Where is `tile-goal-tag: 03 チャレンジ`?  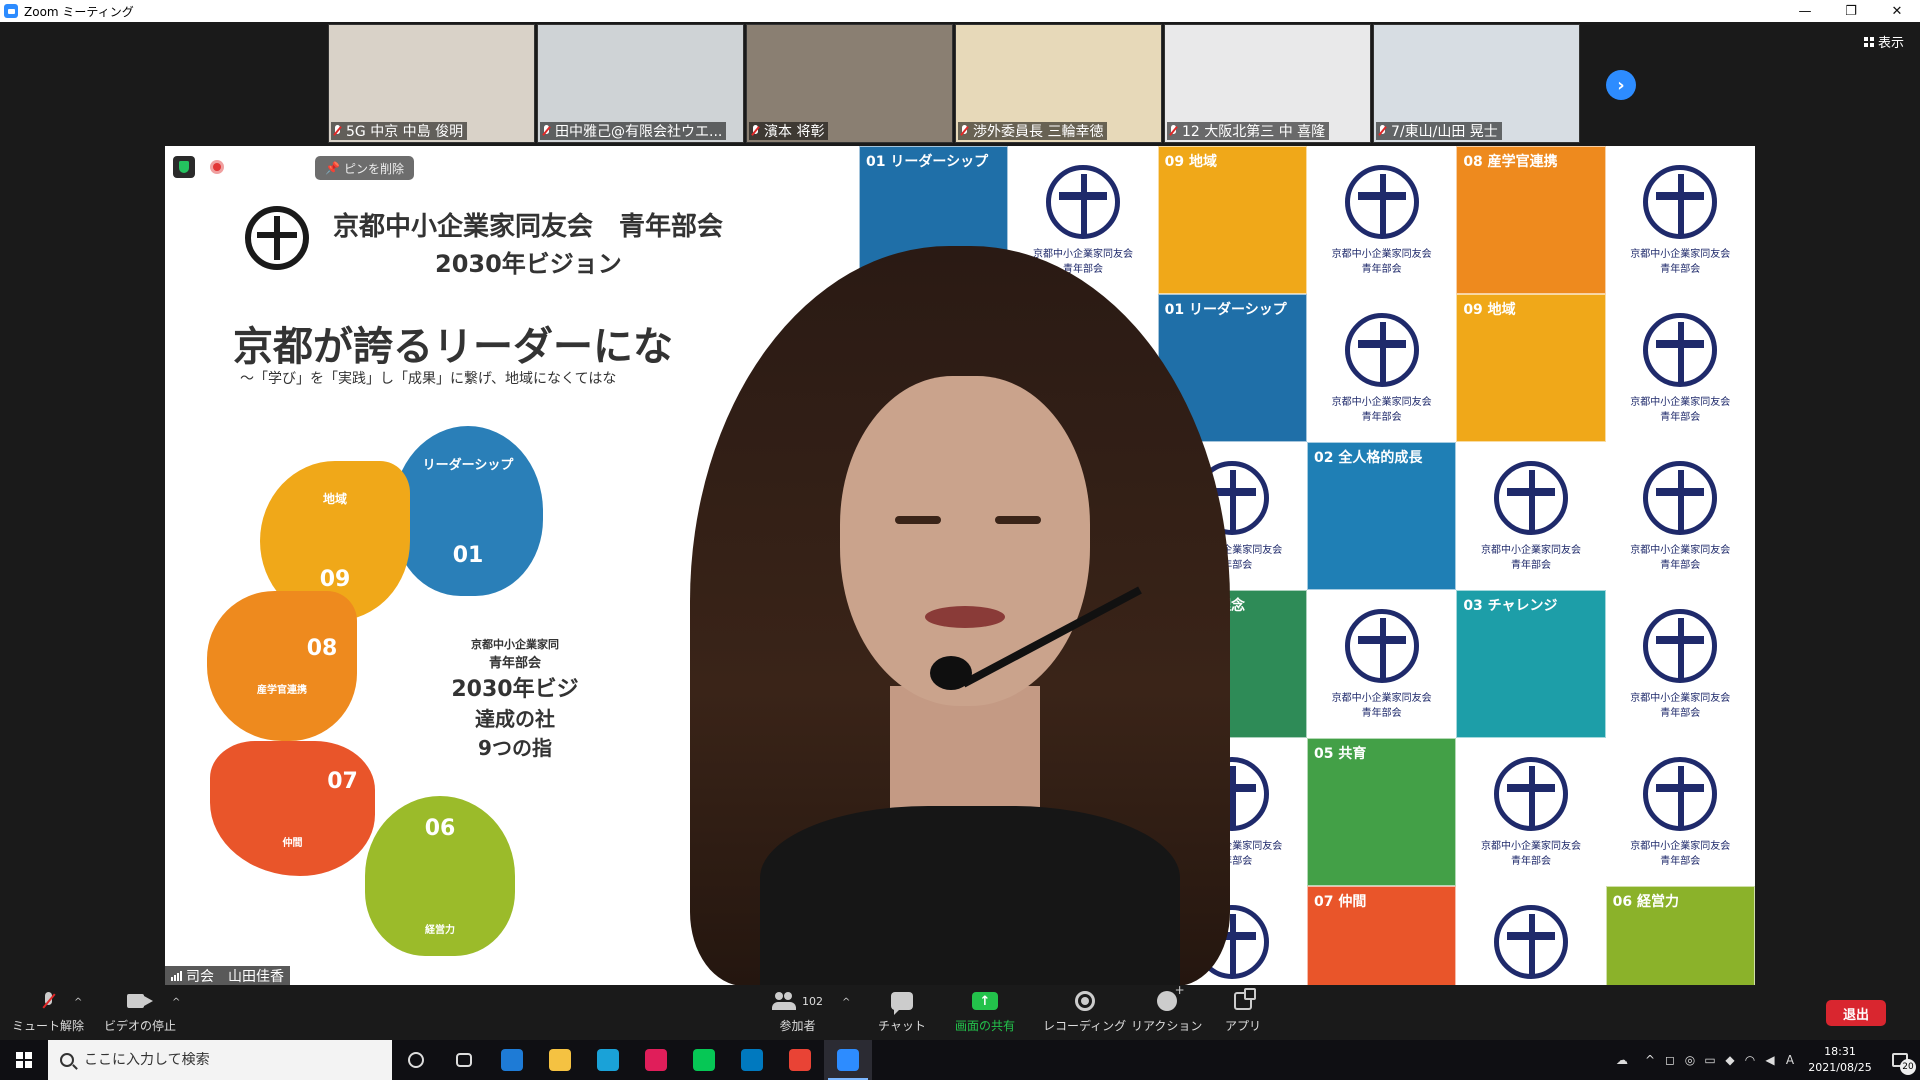
tile-goal-tag: 03 チャレンジ is located at coordinates (1510, 606).